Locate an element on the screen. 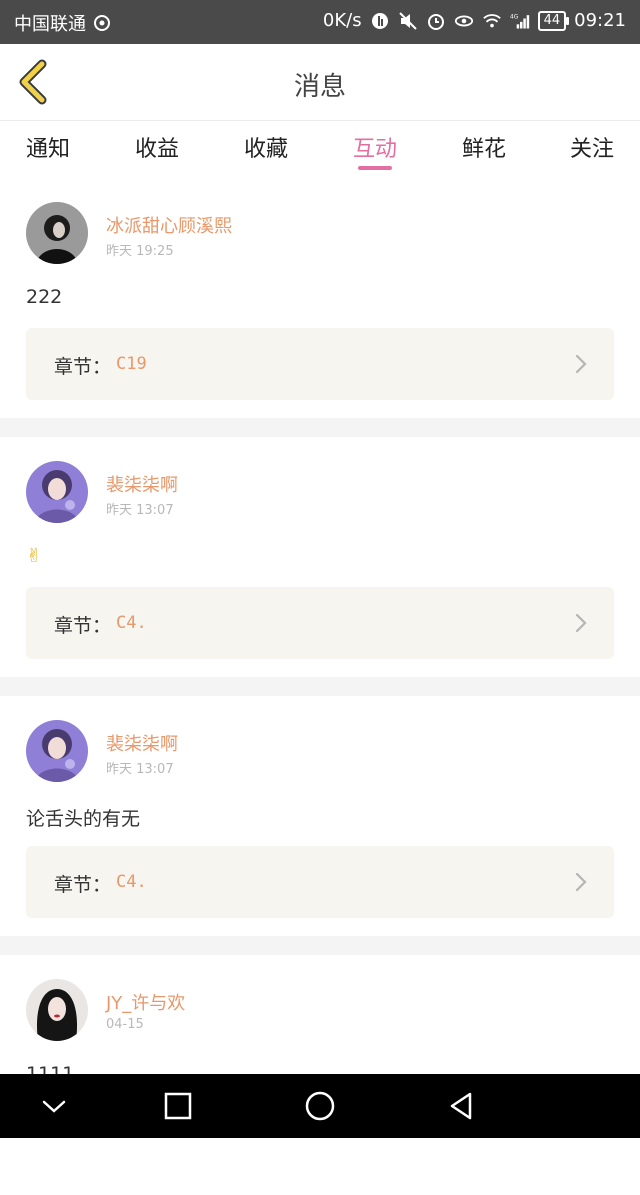  message-content: ✌ is located at coordinates (34, 556).